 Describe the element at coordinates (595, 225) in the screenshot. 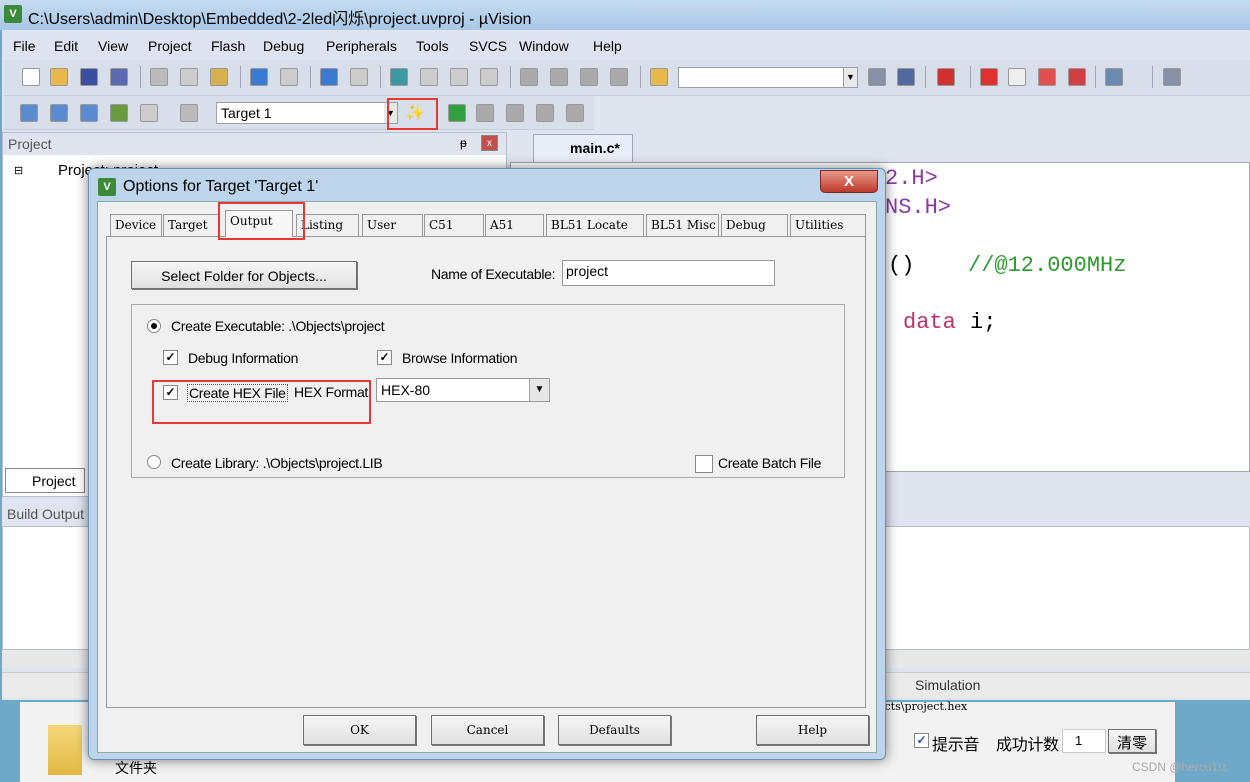

I see `tab-bl51-locate: BL51 Locate` at that location.